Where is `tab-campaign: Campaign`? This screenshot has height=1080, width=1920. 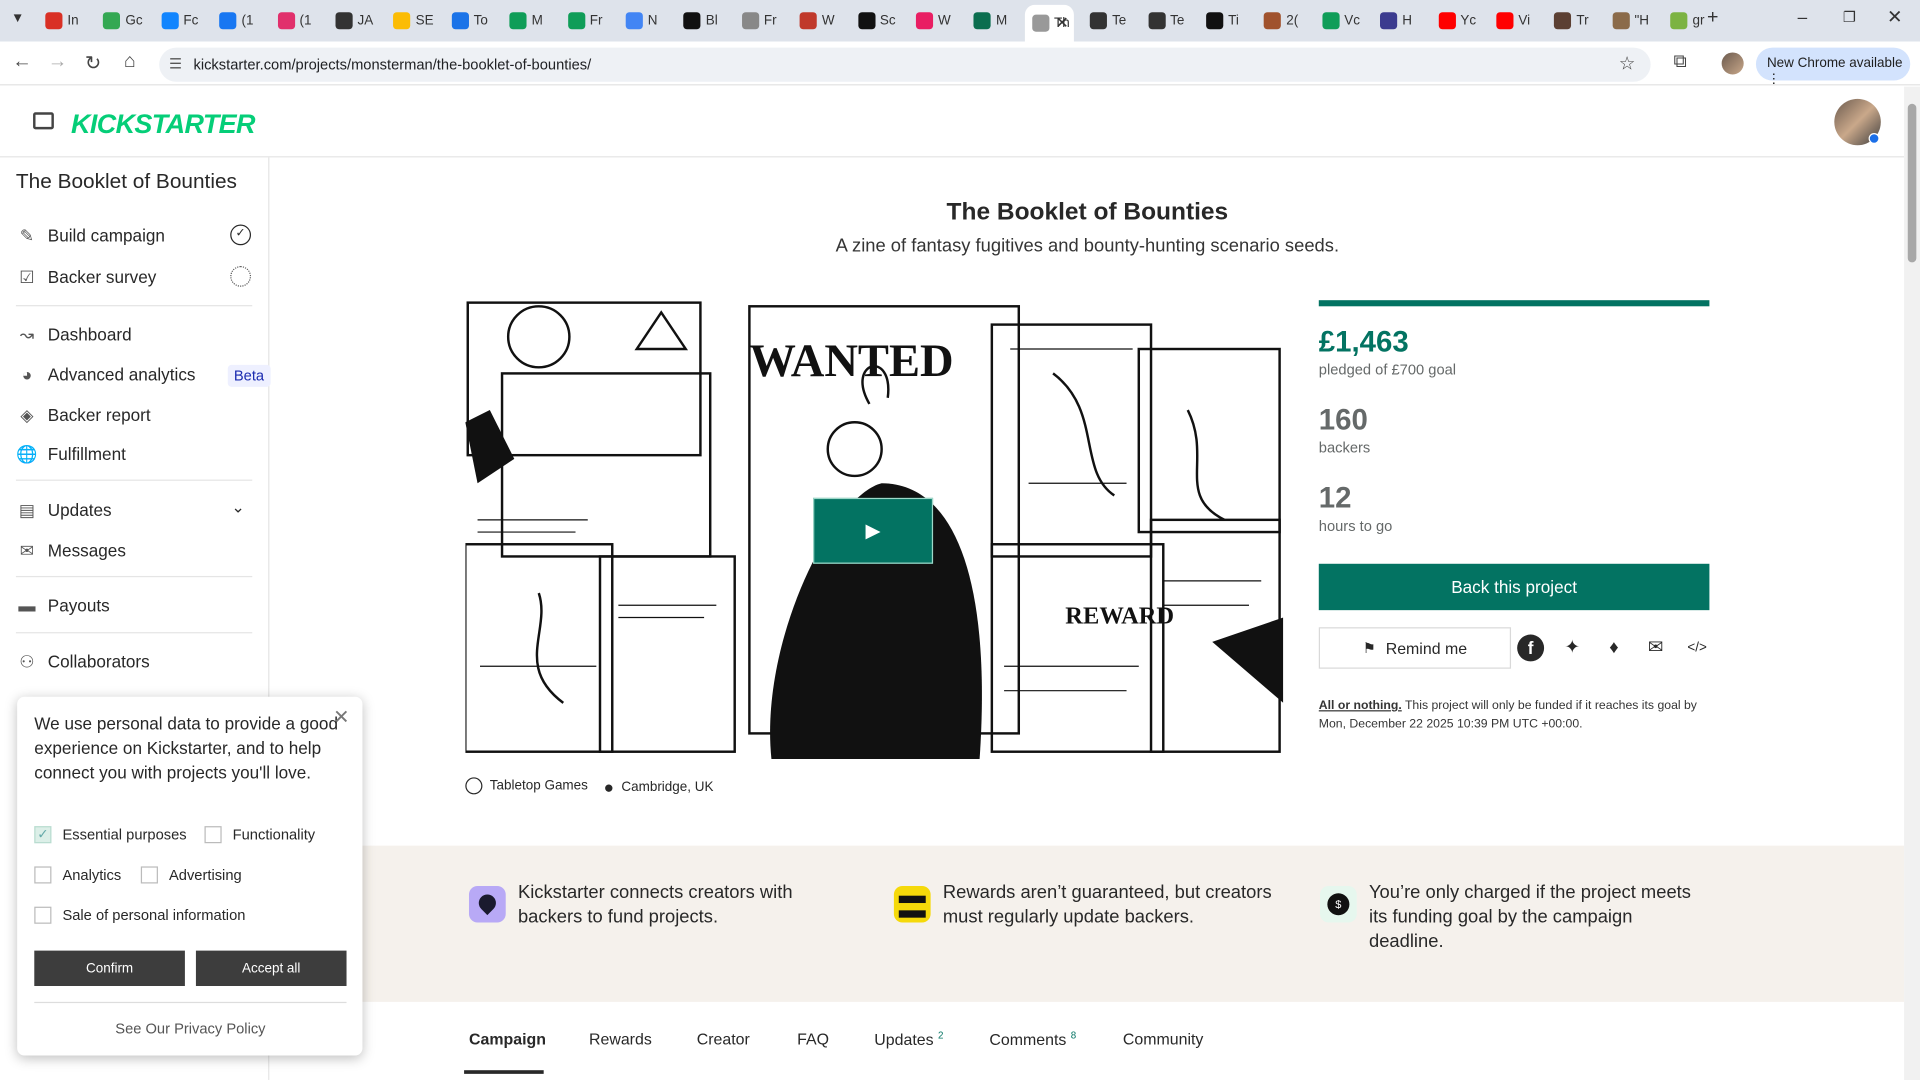 tab-campaign: Campaign is located at coordinates (507, 1039).